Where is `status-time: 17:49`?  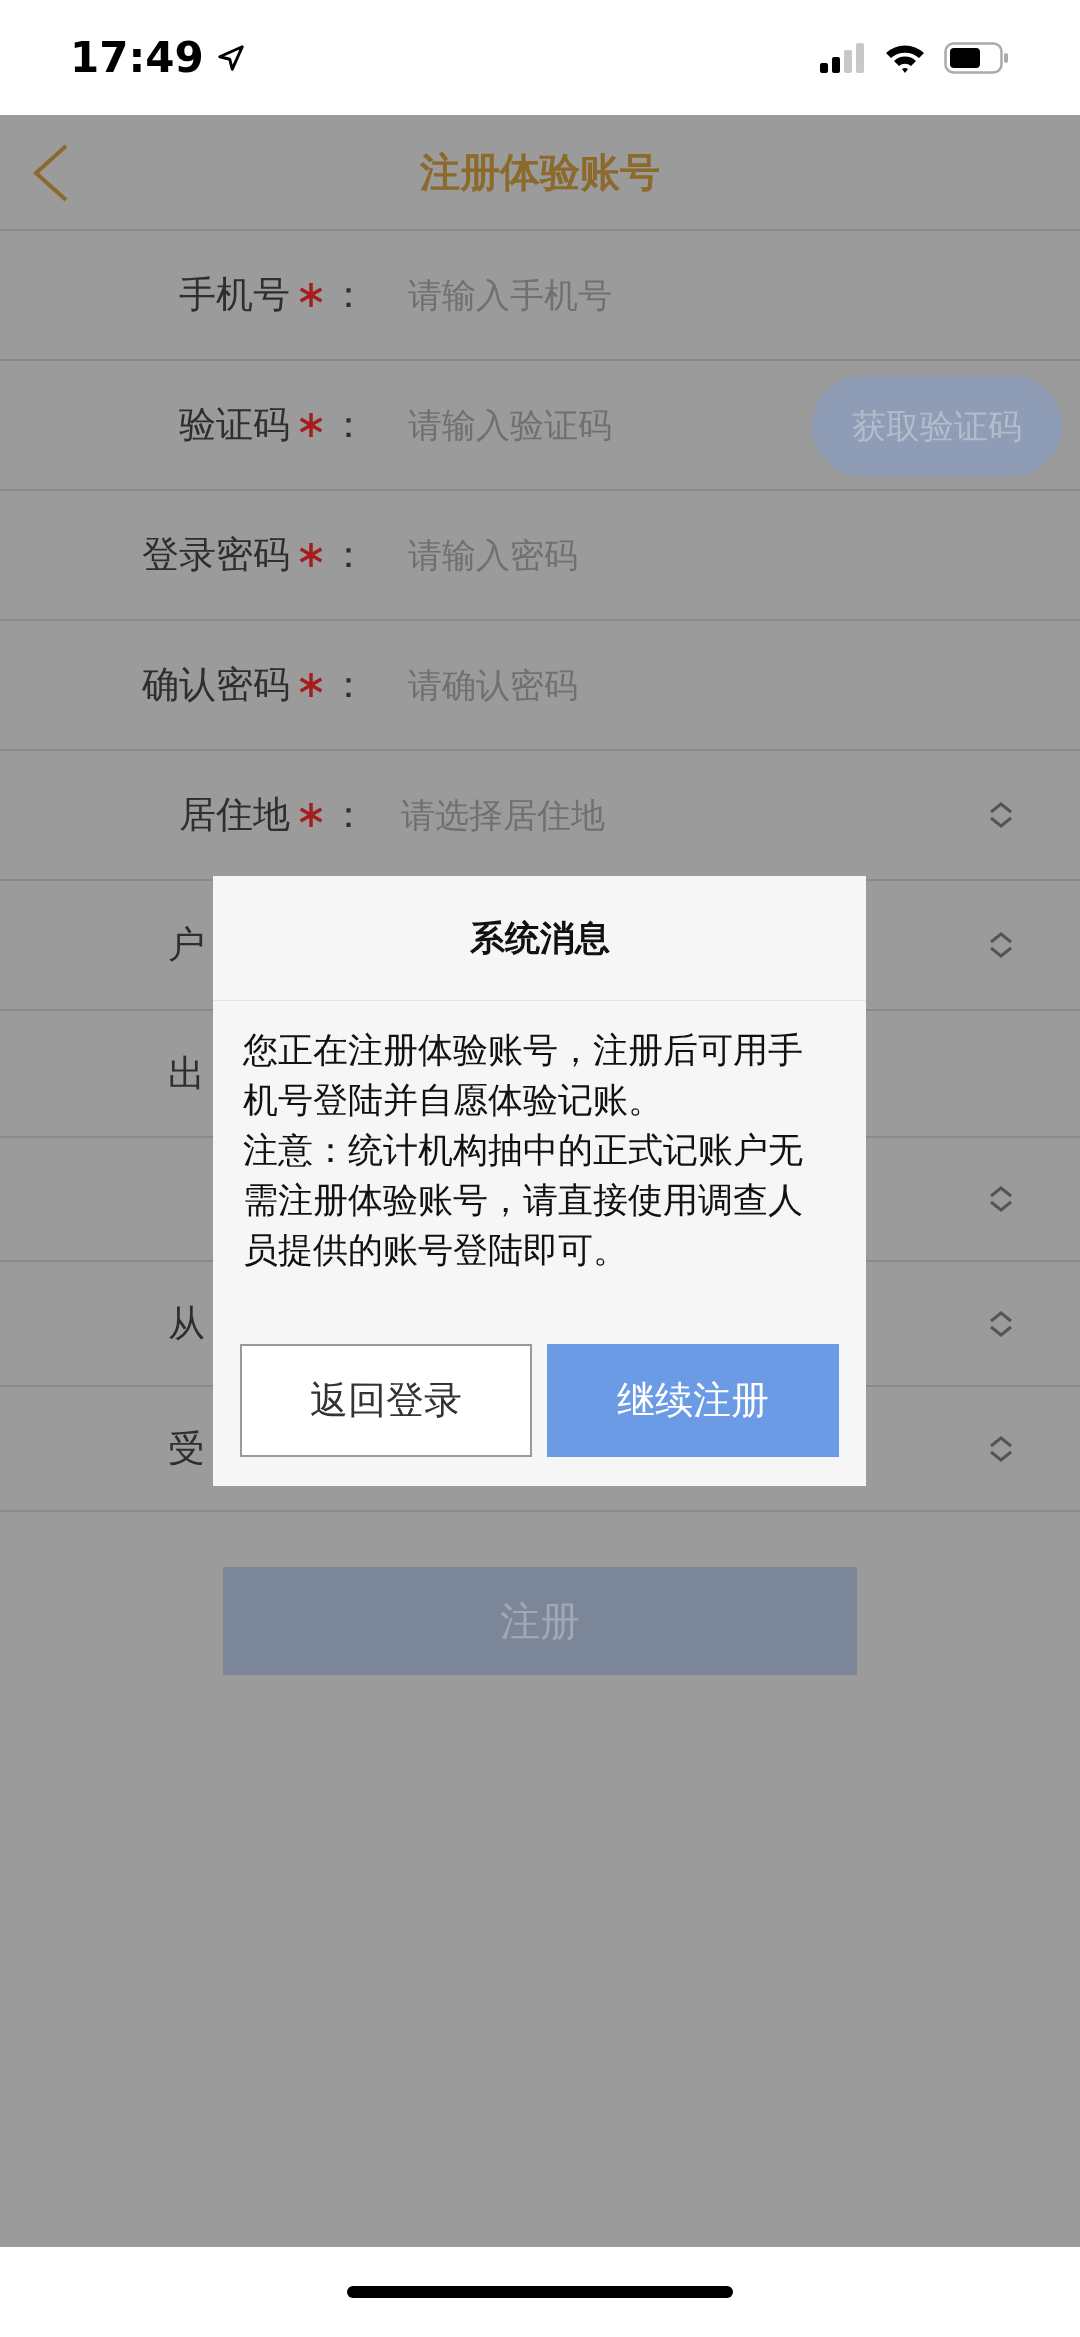 status-time: 17:49 is located at coordinates (137, 58).